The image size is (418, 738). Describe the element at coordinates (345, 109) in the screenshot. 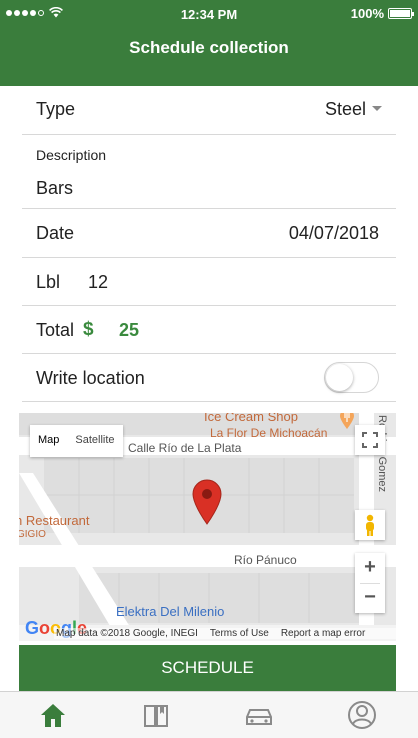

I see `type-select-value: Steel` at that location.